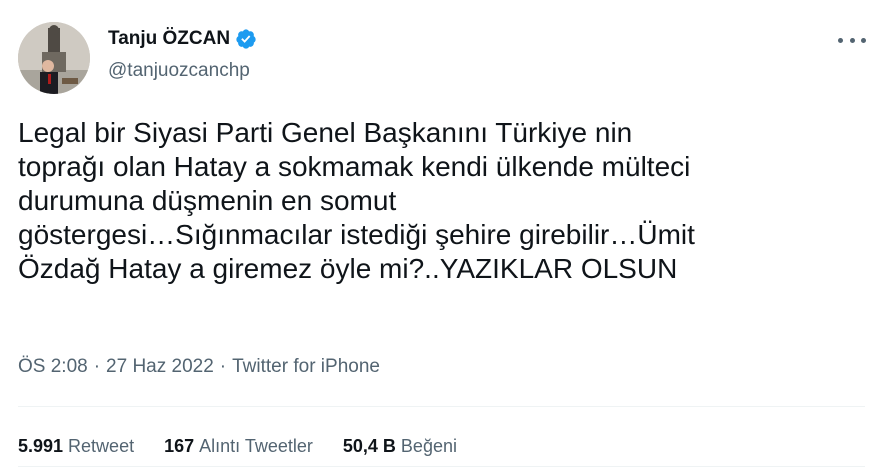  What do you see at coordinates (53, 367) in the screenshot?
I see `tweet-time: ÖS 2:08` at bounding box center [53, 367].